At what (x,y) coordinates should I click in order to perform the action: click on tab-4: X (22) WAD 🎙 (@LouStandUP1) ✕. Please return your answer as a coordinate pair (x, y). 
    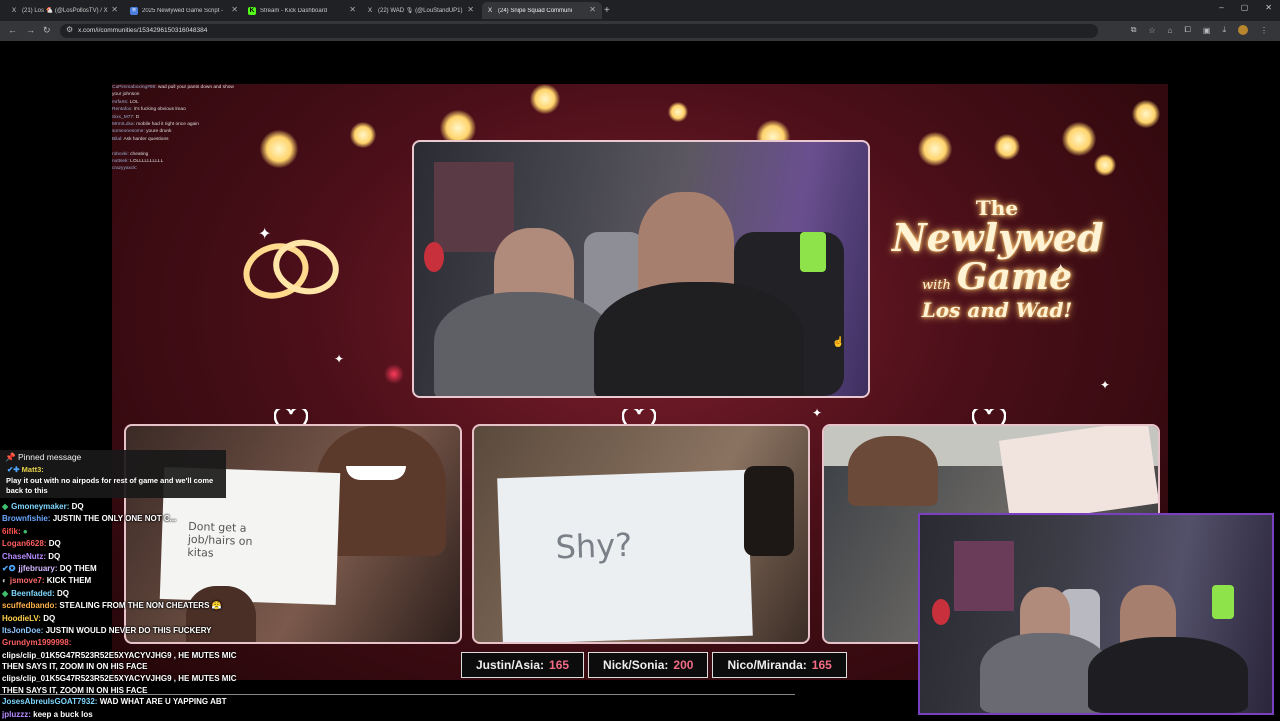
    Looking at the image, I should click on (420, 10).